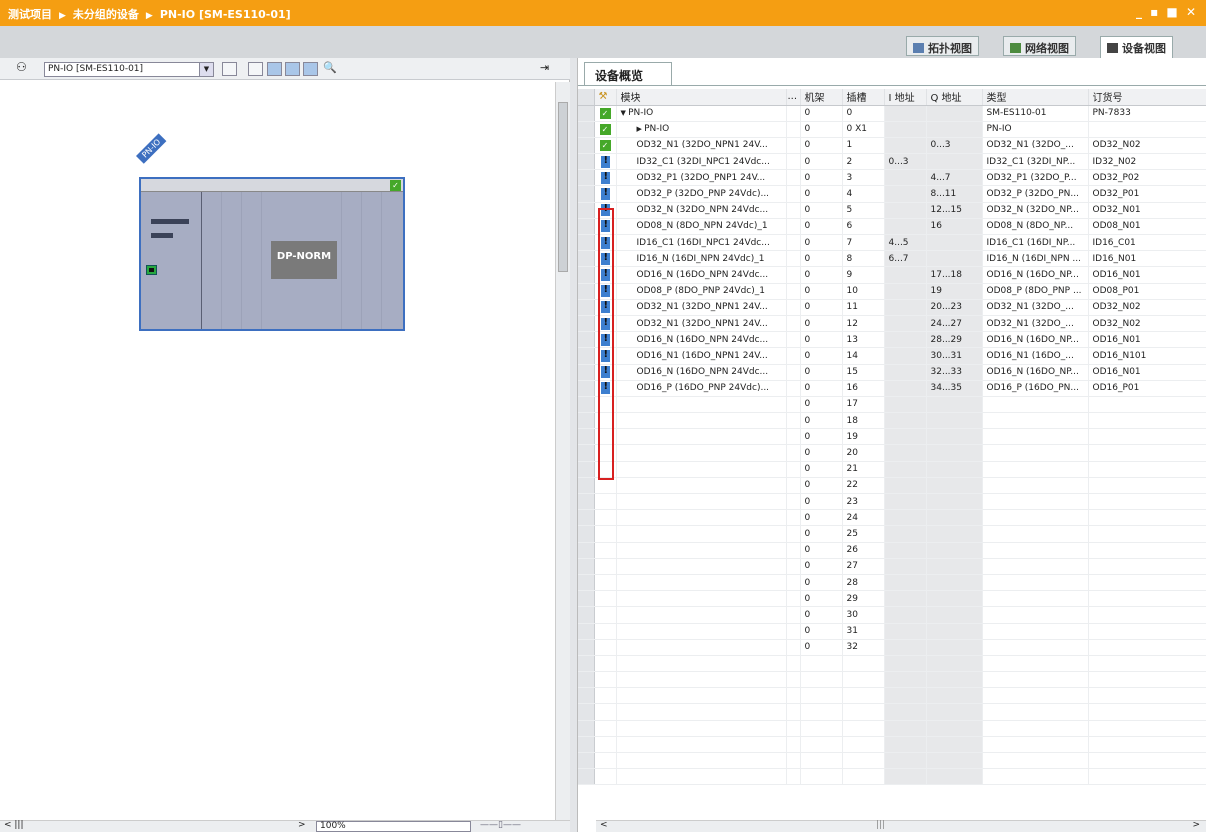 This screenshot has height=832, width=1206. I want to click on table-row: 0 24, so click(892, 518).